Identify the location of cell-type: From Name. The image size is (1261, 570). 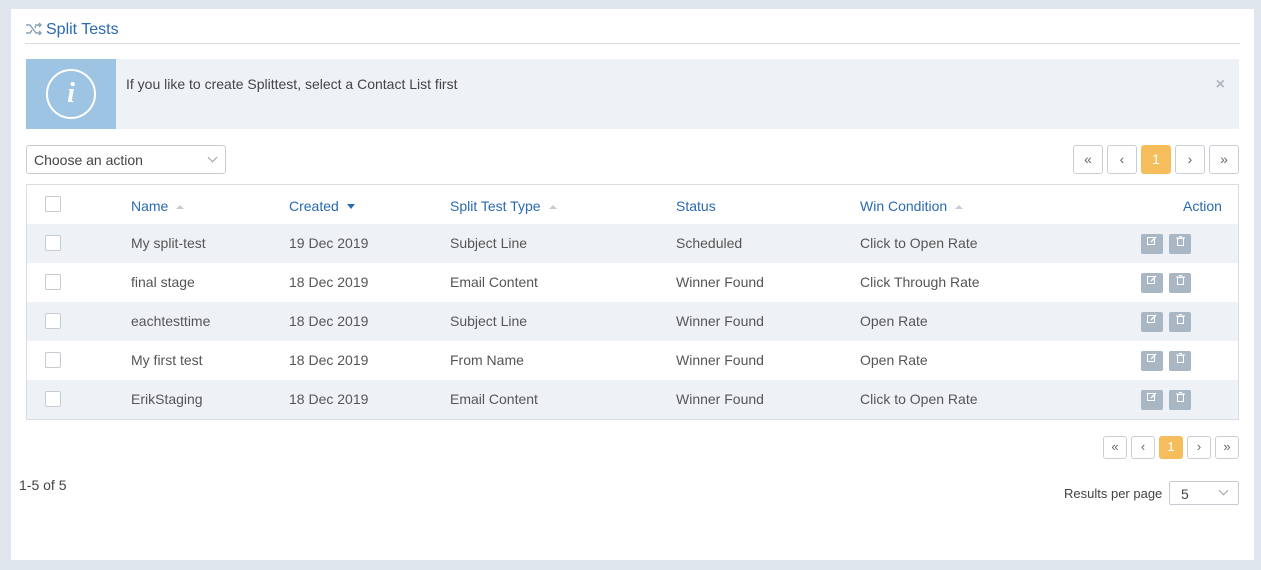
(487, 360).